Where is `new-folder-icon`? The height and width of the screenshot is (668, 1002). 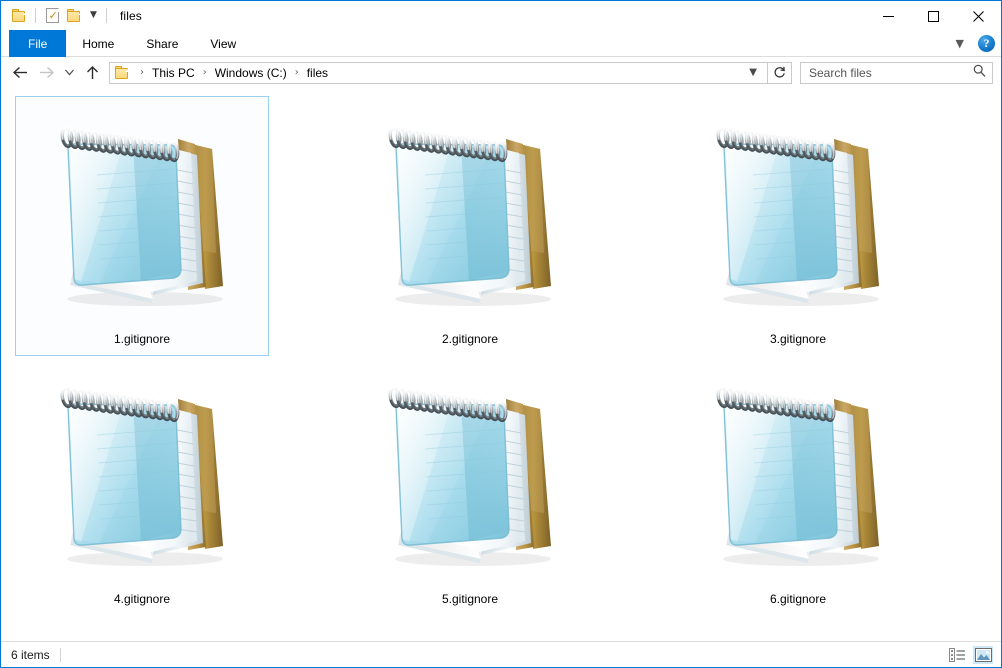 new-folder-icon is located at coordinates (74, 16).